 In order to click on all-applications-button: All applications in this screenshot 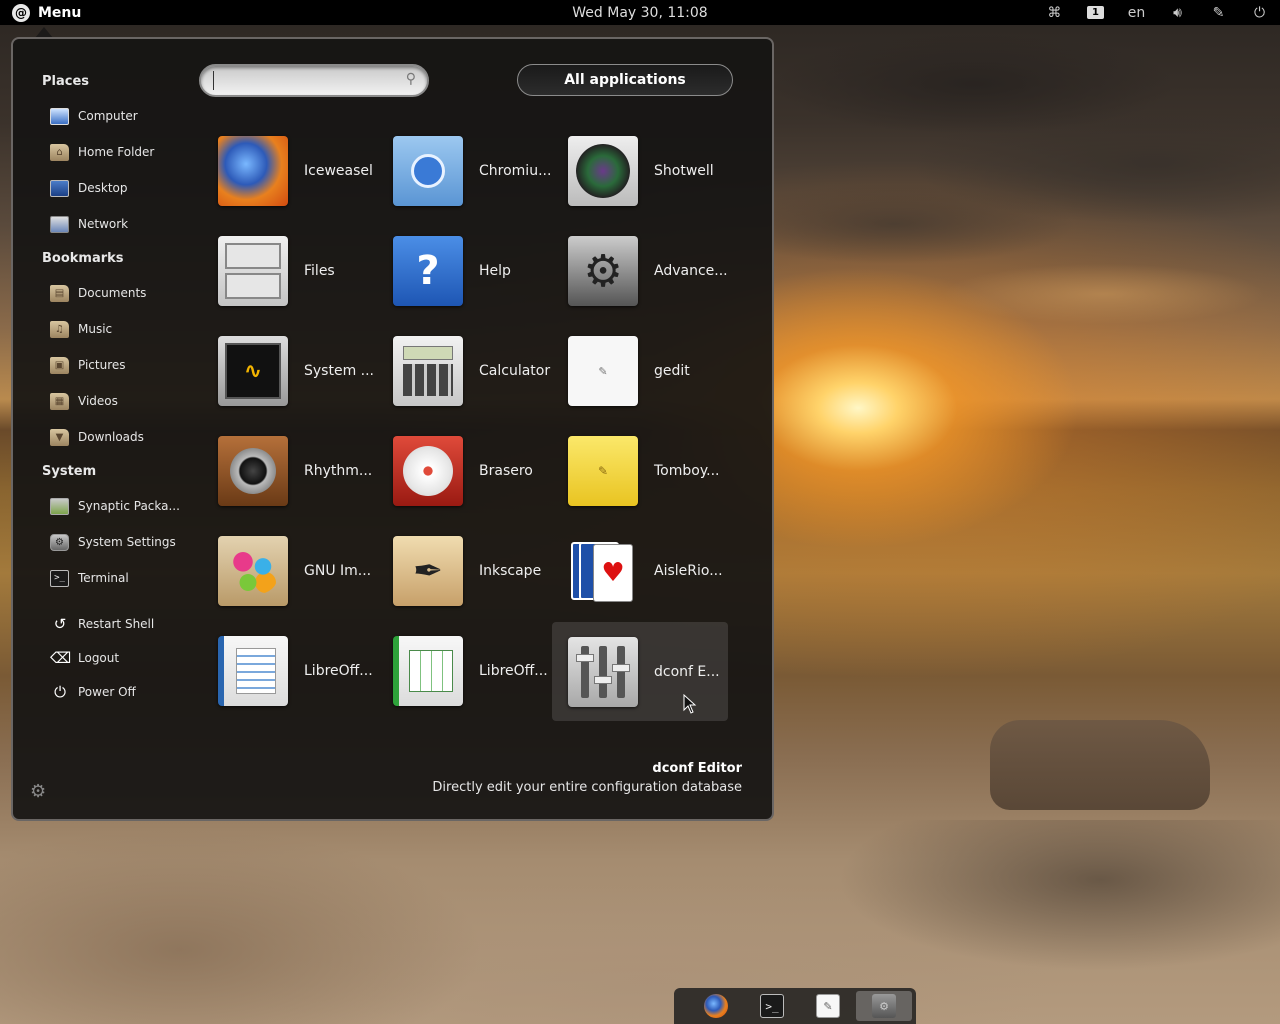, I will do `click(625, 80)`.